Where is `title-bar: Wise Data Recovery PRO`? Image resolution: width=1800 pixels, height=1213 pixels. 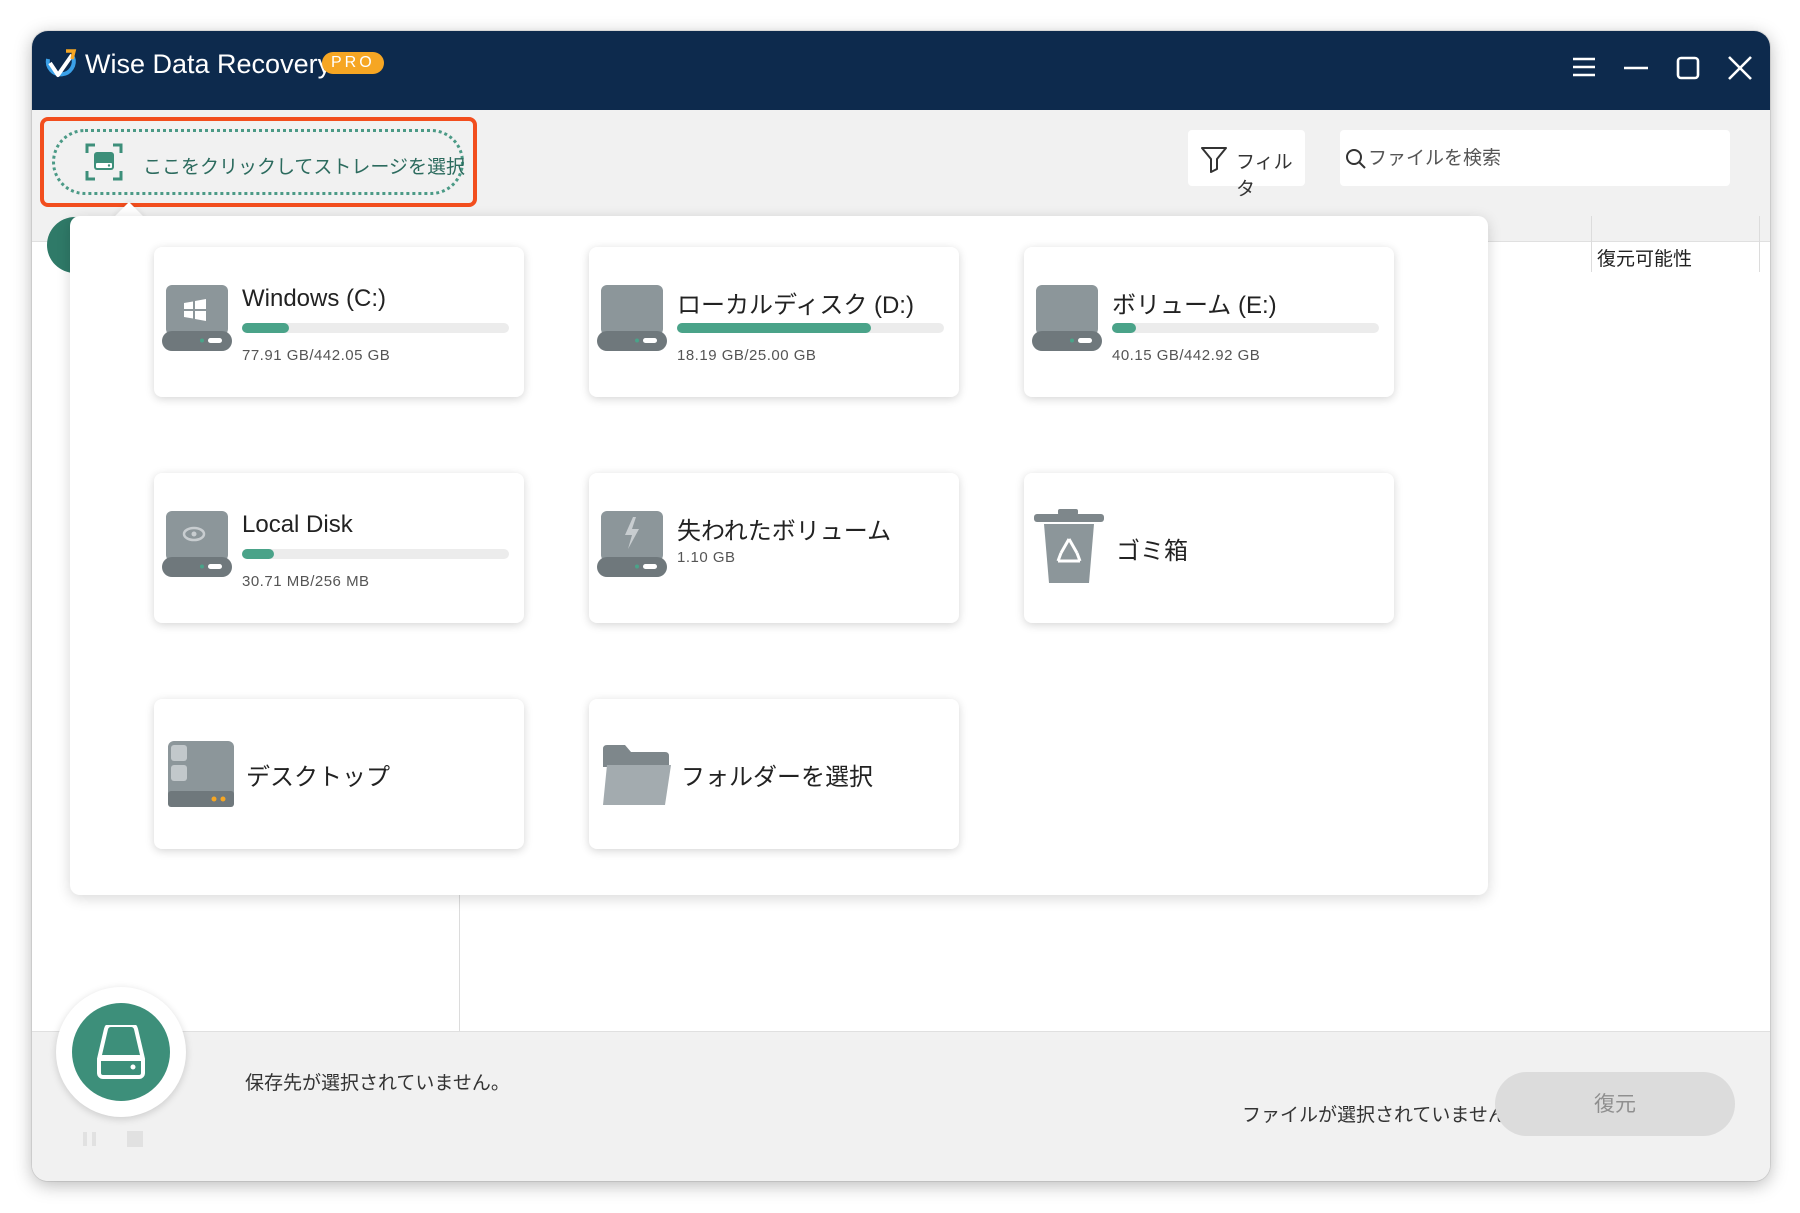
title-bar: Wise Data Recovery PRO is located at coordinates (901, 70).